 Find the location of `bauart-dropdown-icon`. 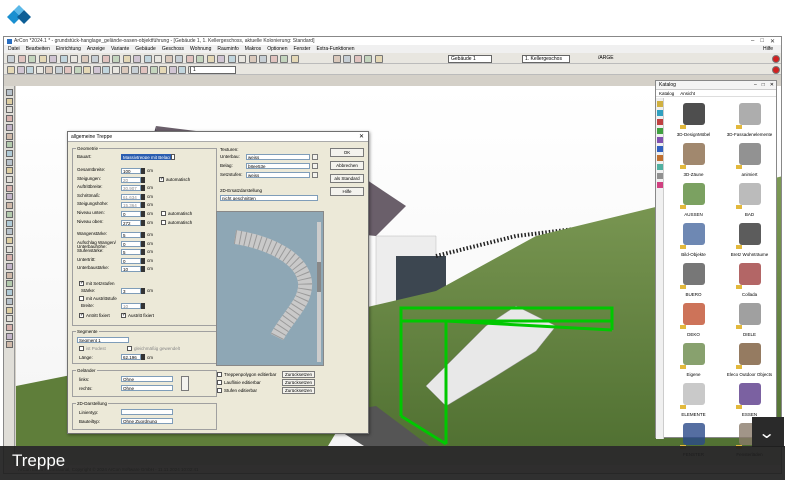

bauart-dropdown-icon is located at coordinates (173, 157).